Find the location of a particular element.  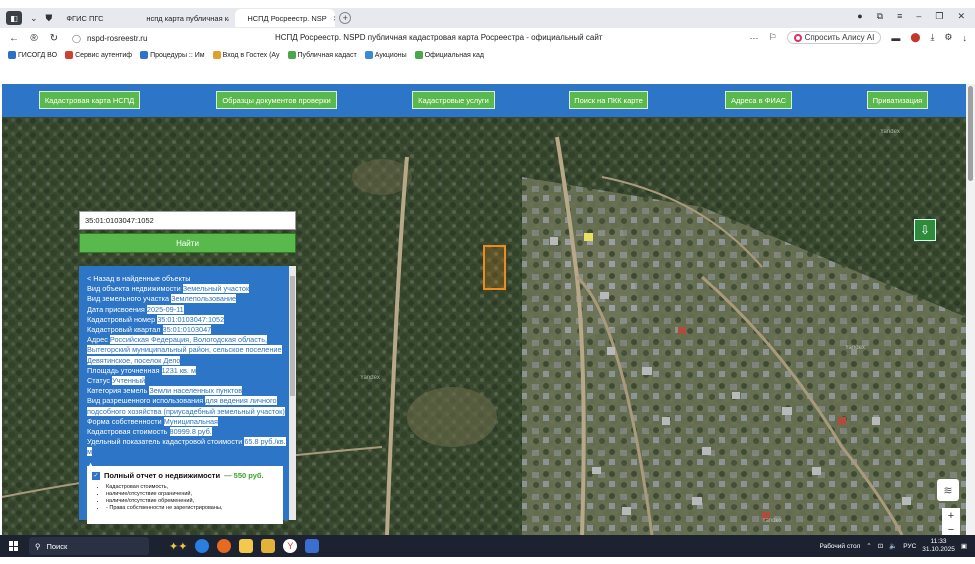

detail-key: Форма собственности is located at coordinates (124, 421).